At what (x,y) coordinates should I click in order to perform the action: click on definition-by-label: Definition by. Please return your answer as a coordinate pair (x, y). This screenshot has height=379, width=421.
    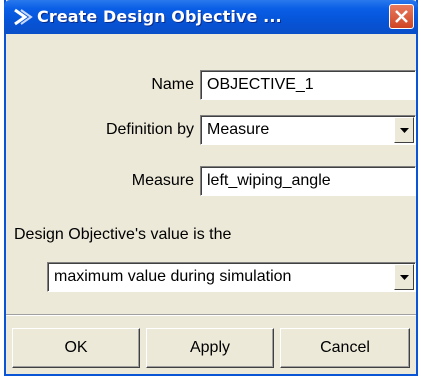
    Looking at the image, I should click on (149, 129).